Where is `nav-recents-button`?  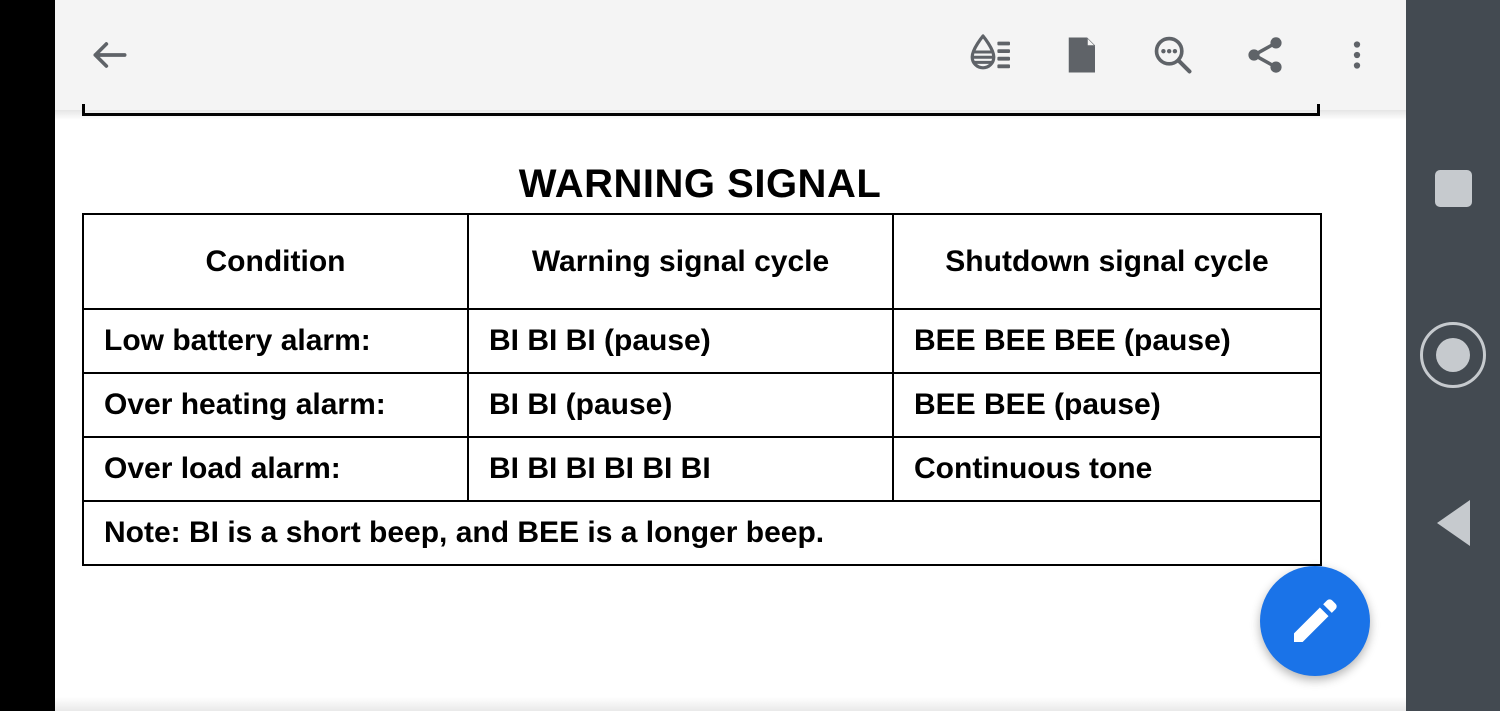 nav-recents-button is located at coordinates (1453, 188).